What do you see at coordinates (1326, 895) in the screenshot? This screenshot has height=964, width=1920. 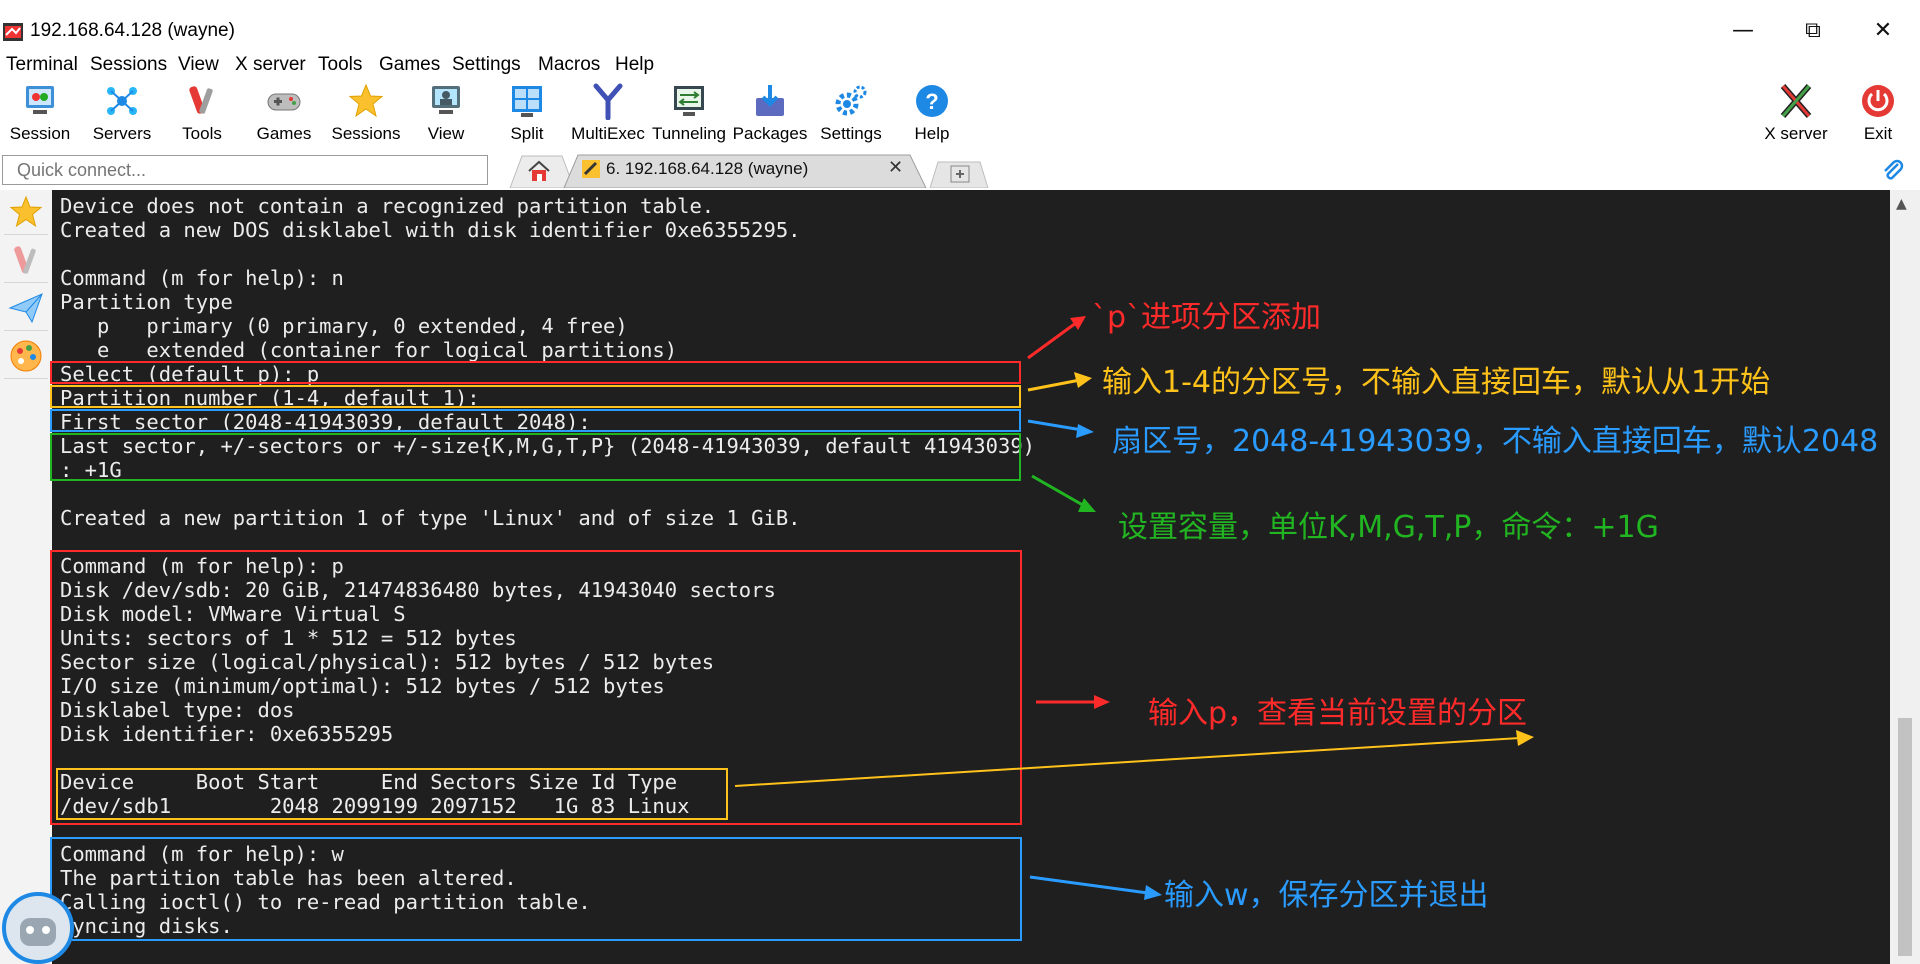 I see `annotation-write: 输入w，保存分区并退出` at bounding box center [1326, 895].